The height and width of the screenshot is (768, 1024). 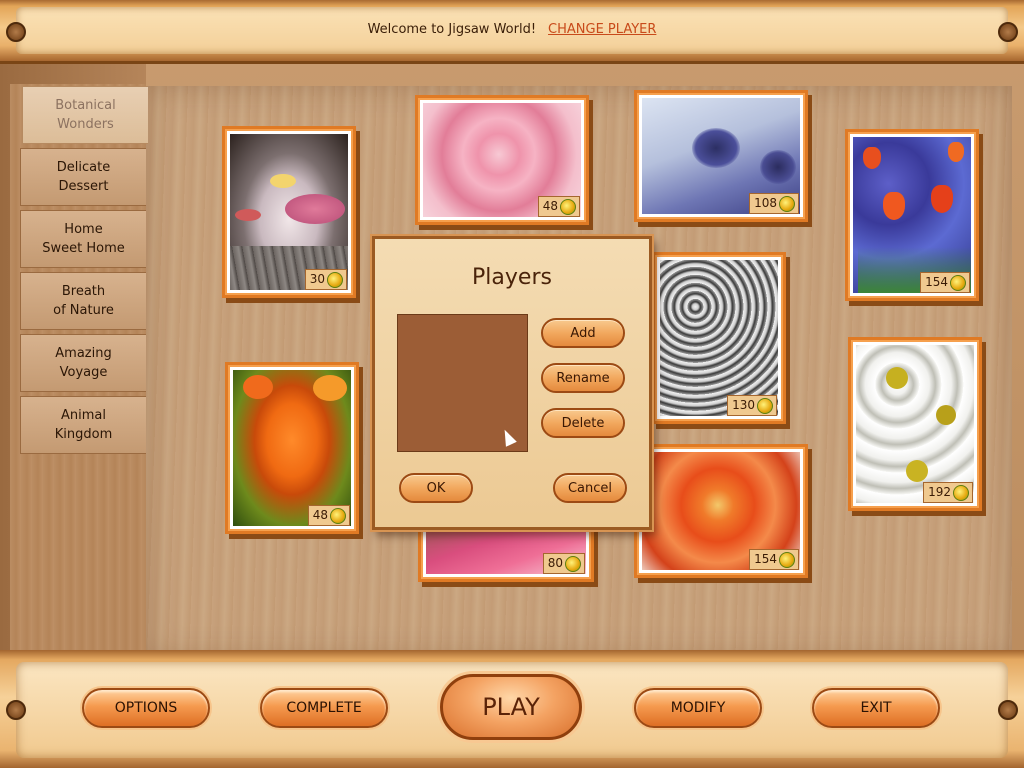 I want to click on add-player-button: Add, so click(x=583, y=333).